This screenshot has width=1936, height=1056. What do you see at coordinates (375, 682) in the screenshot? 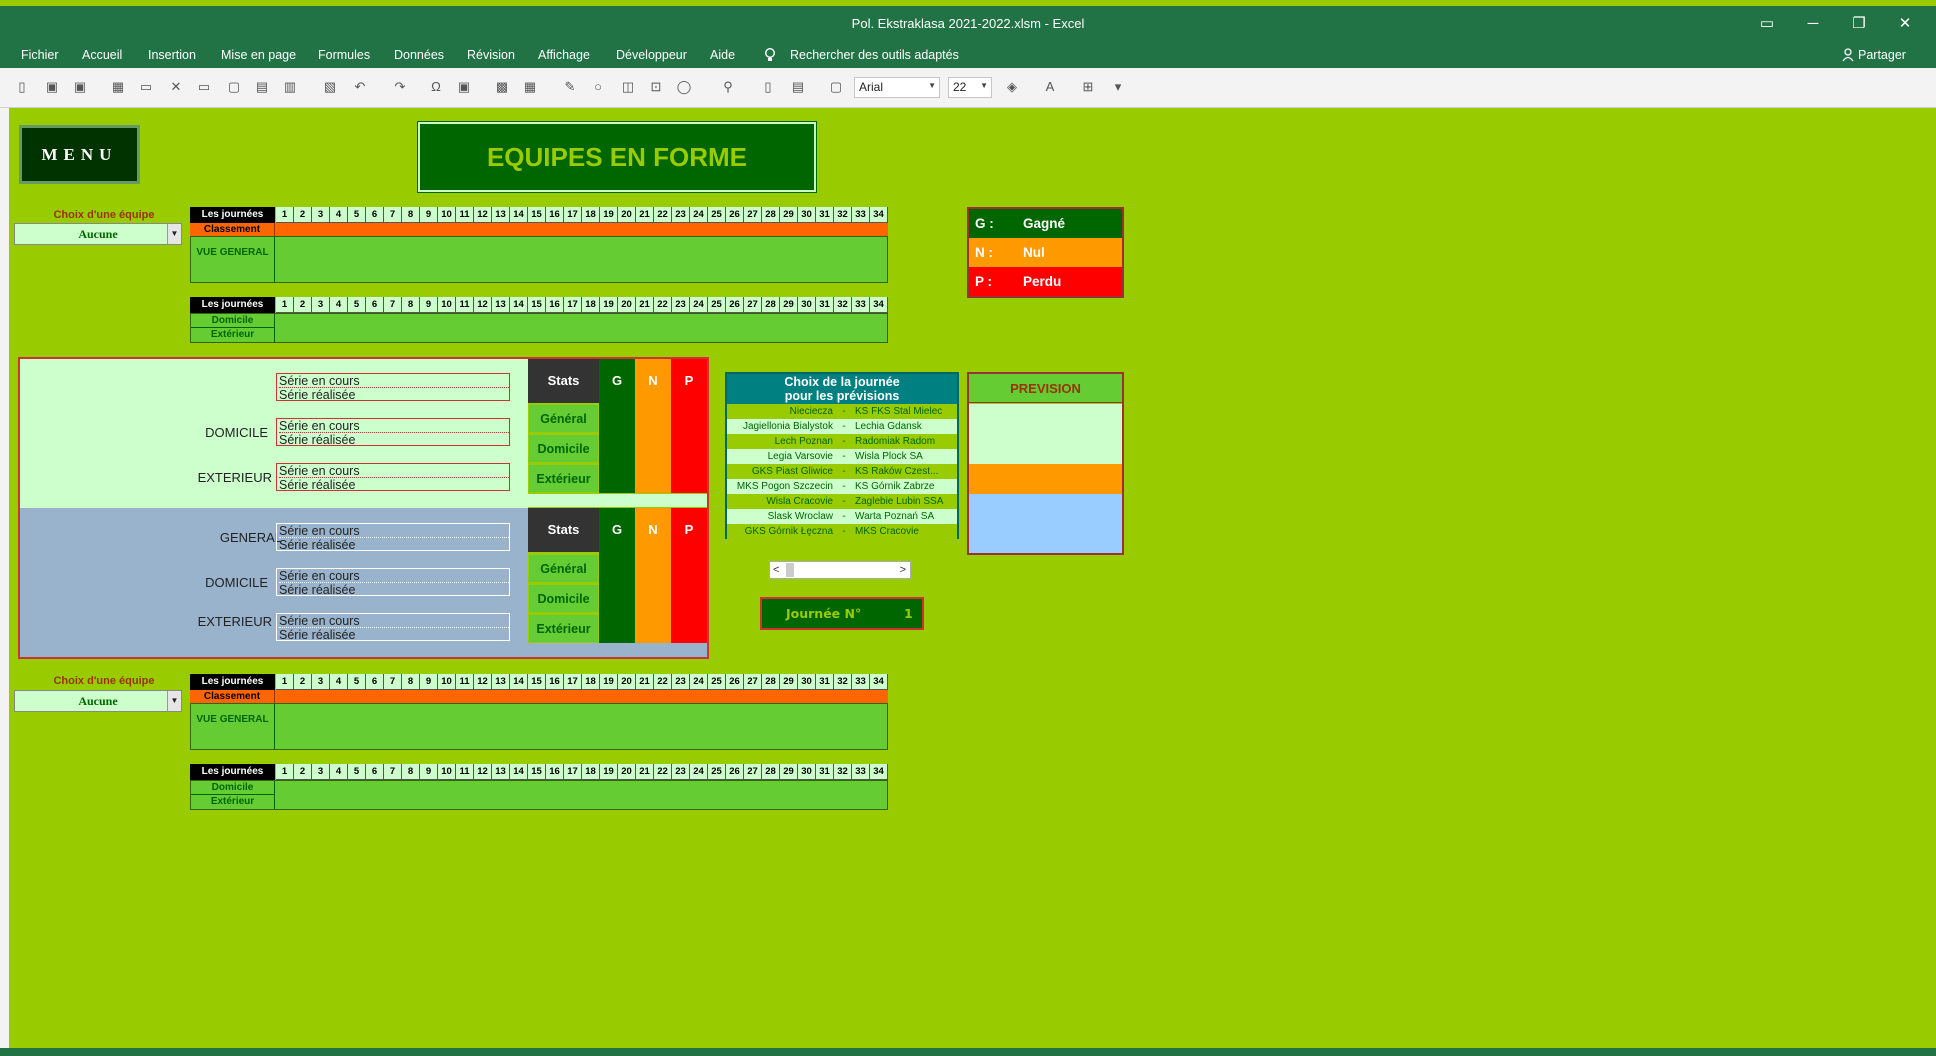
I see `journee-number-cell: 6` at bounding box center [375, 682].